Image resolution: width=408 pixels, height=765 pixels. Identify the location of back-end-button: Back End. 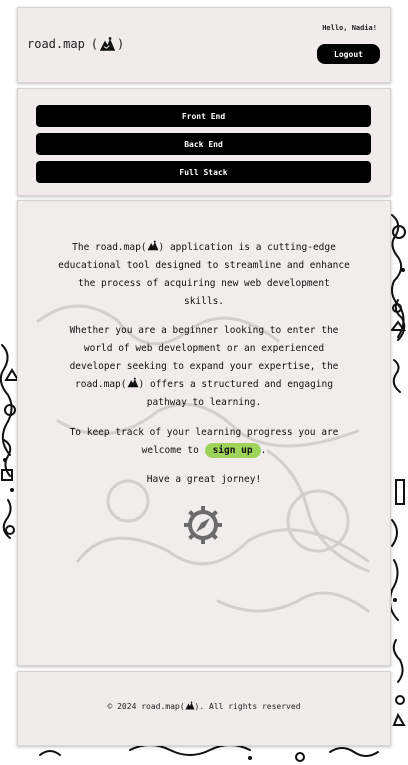
(203, 144).